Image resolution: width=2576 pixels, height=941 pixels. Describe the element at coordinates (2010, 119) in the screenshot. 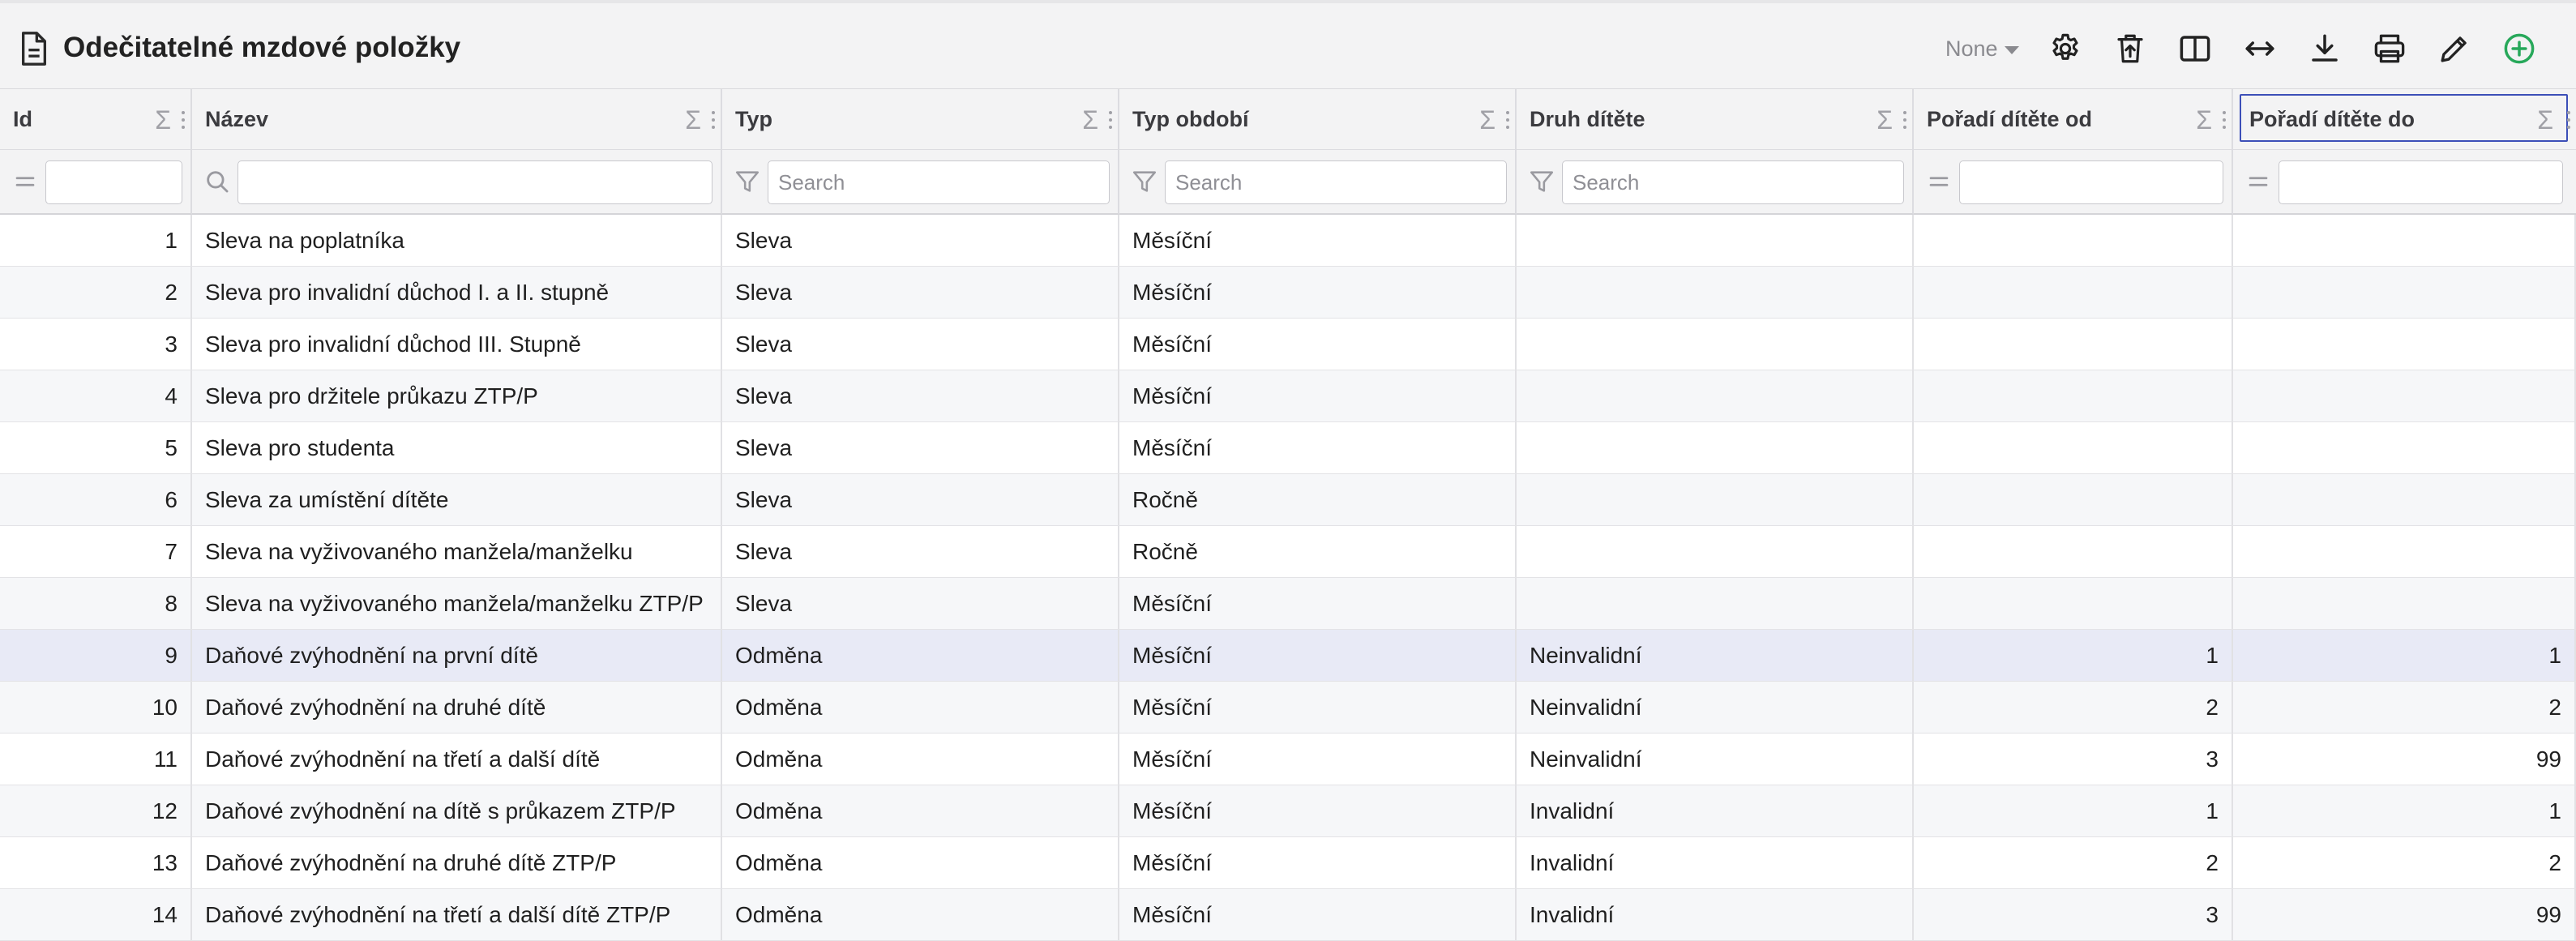

I see `column-header-label: Pořadí dítěte od` at that location.